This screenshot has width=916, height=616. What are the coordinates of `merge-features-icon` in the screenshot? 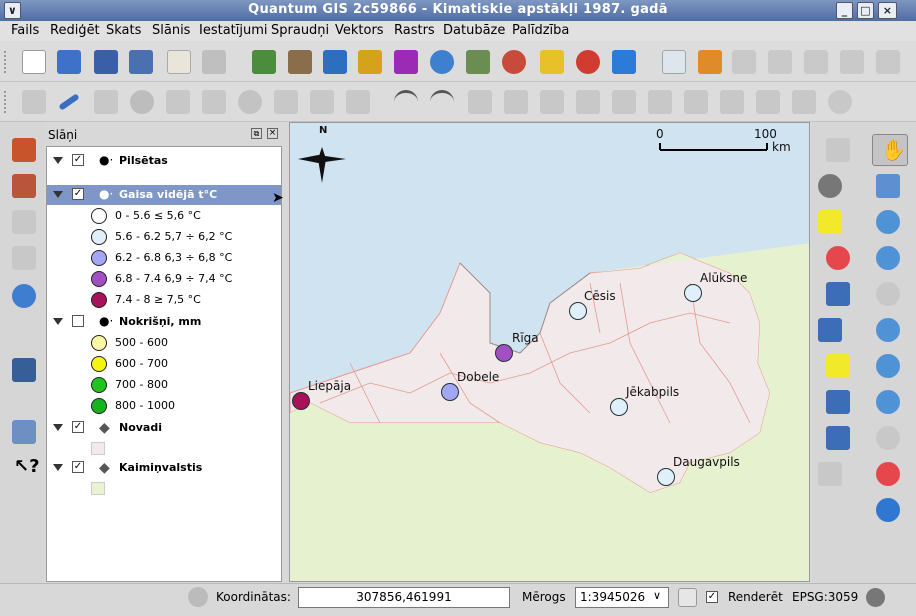 It's located at (768, 102).